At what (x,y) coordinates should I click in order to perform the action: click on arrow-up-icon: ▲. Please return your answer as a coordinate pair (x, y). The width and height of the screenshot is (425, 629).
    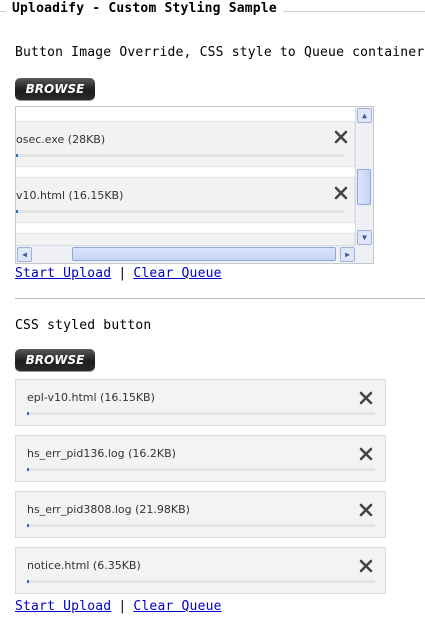
    Looking at the image, I should click on (364, 115).